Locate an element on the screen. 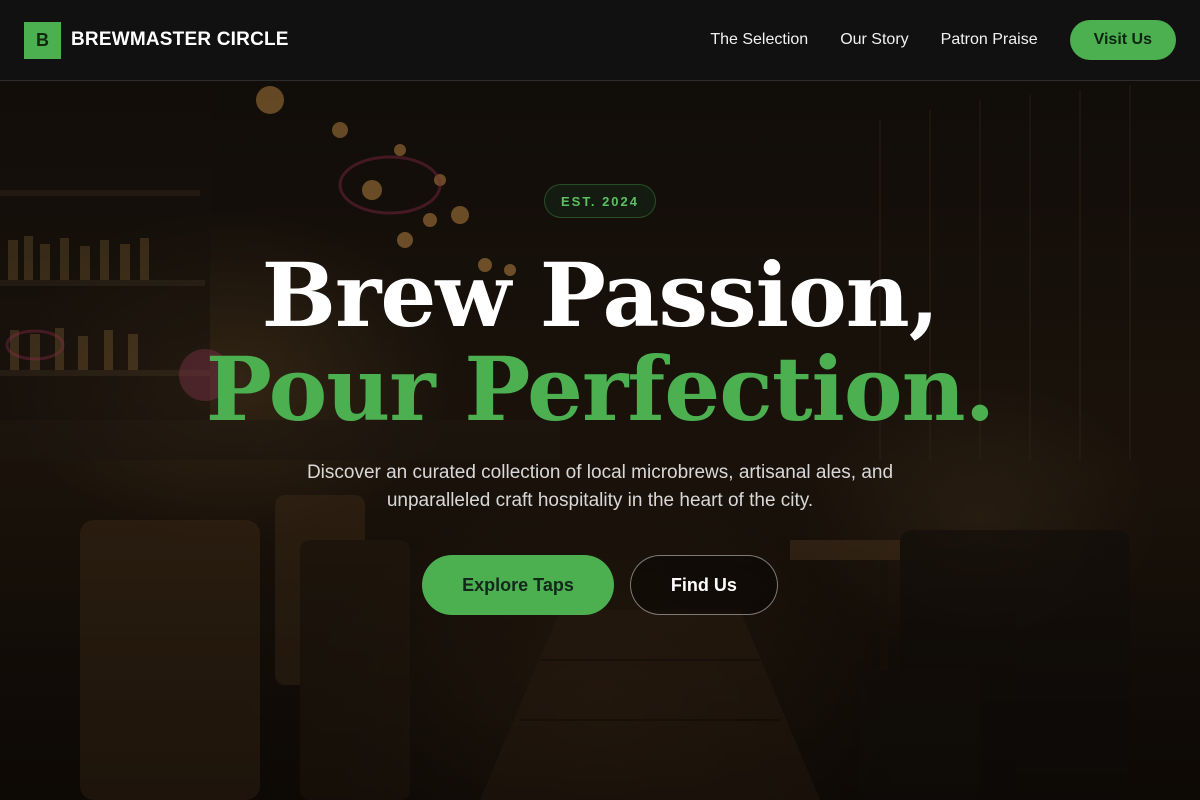  headline-line-2: Pour Perfection. is located at coordinates (600, 389).